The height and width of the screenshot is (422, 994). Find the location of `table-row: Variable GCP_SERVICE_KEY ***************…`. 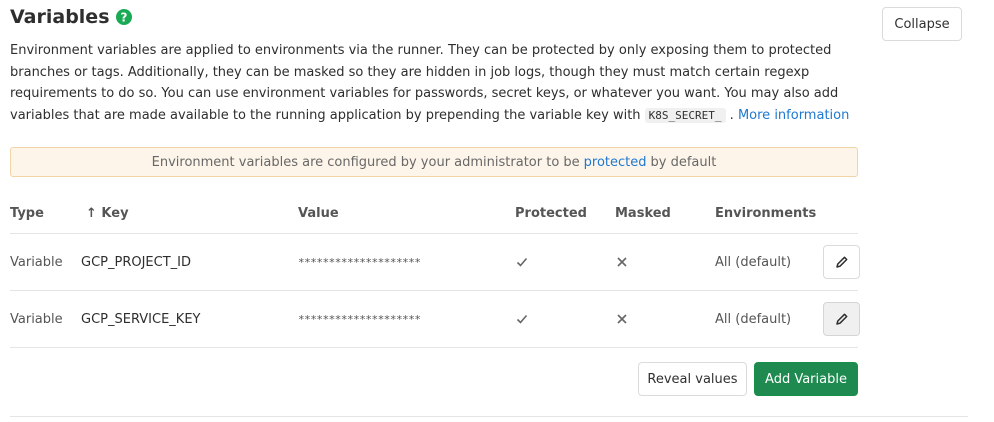

table-row: Variable GCP_SERVICE_KEY ***************… is located at coordinates (435, 319).